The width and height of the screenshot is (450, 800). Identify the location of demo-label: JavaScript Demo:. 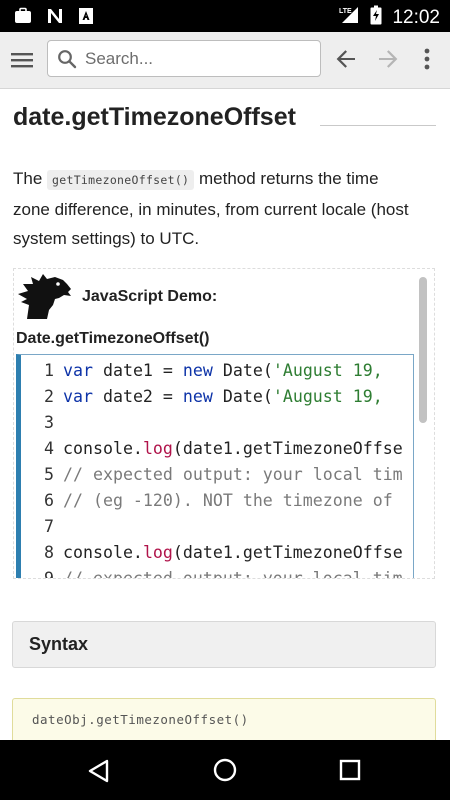
(150, 296).